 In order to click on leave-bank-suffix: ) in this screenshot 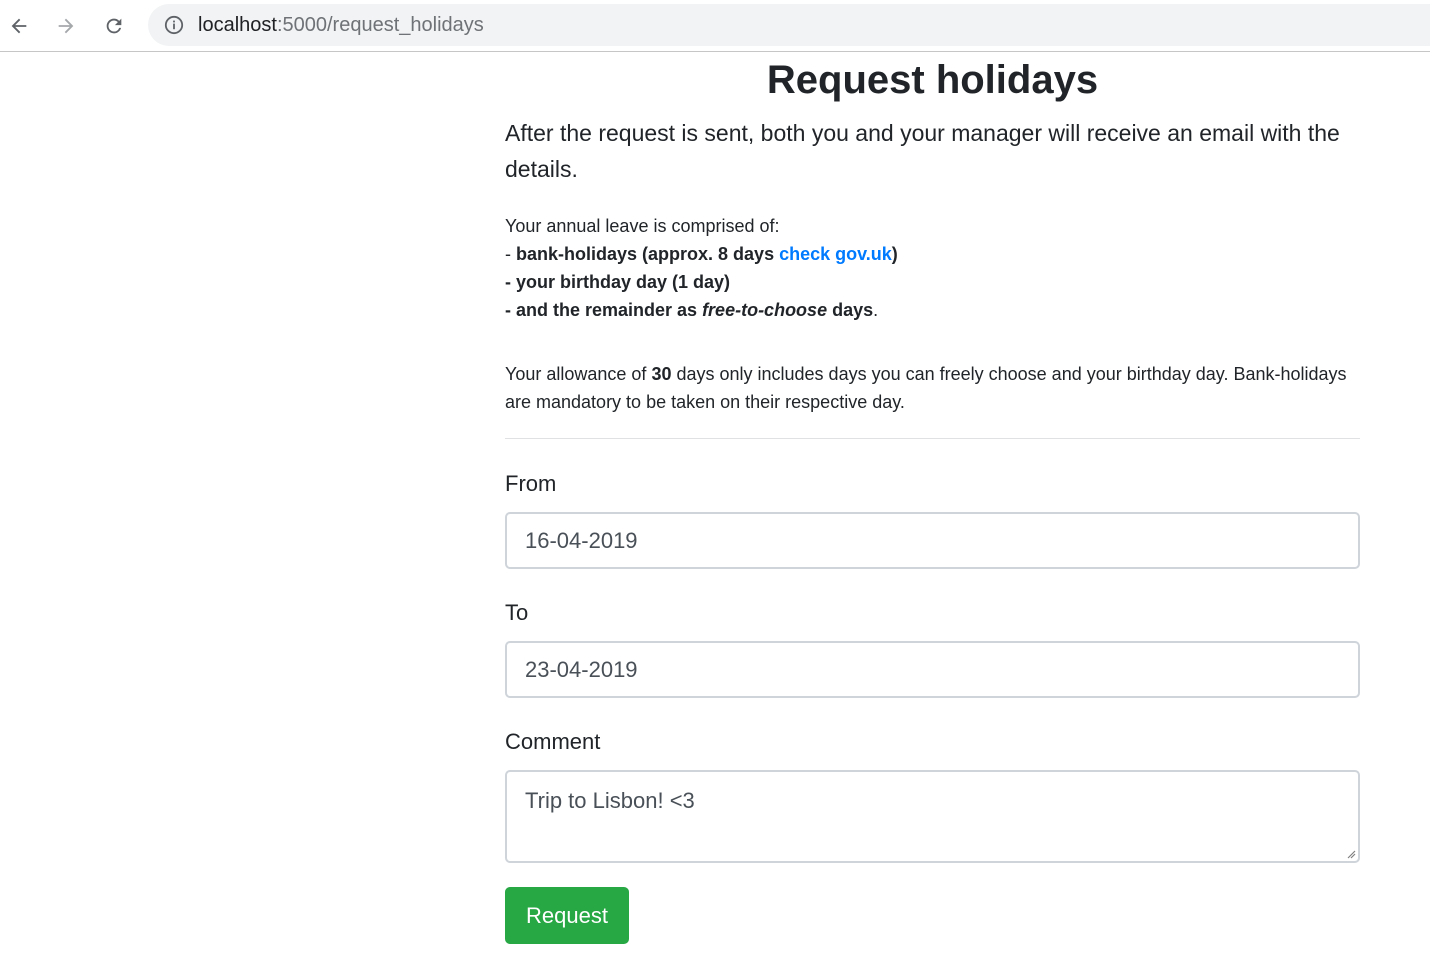, I will do `click(894, 254)`.